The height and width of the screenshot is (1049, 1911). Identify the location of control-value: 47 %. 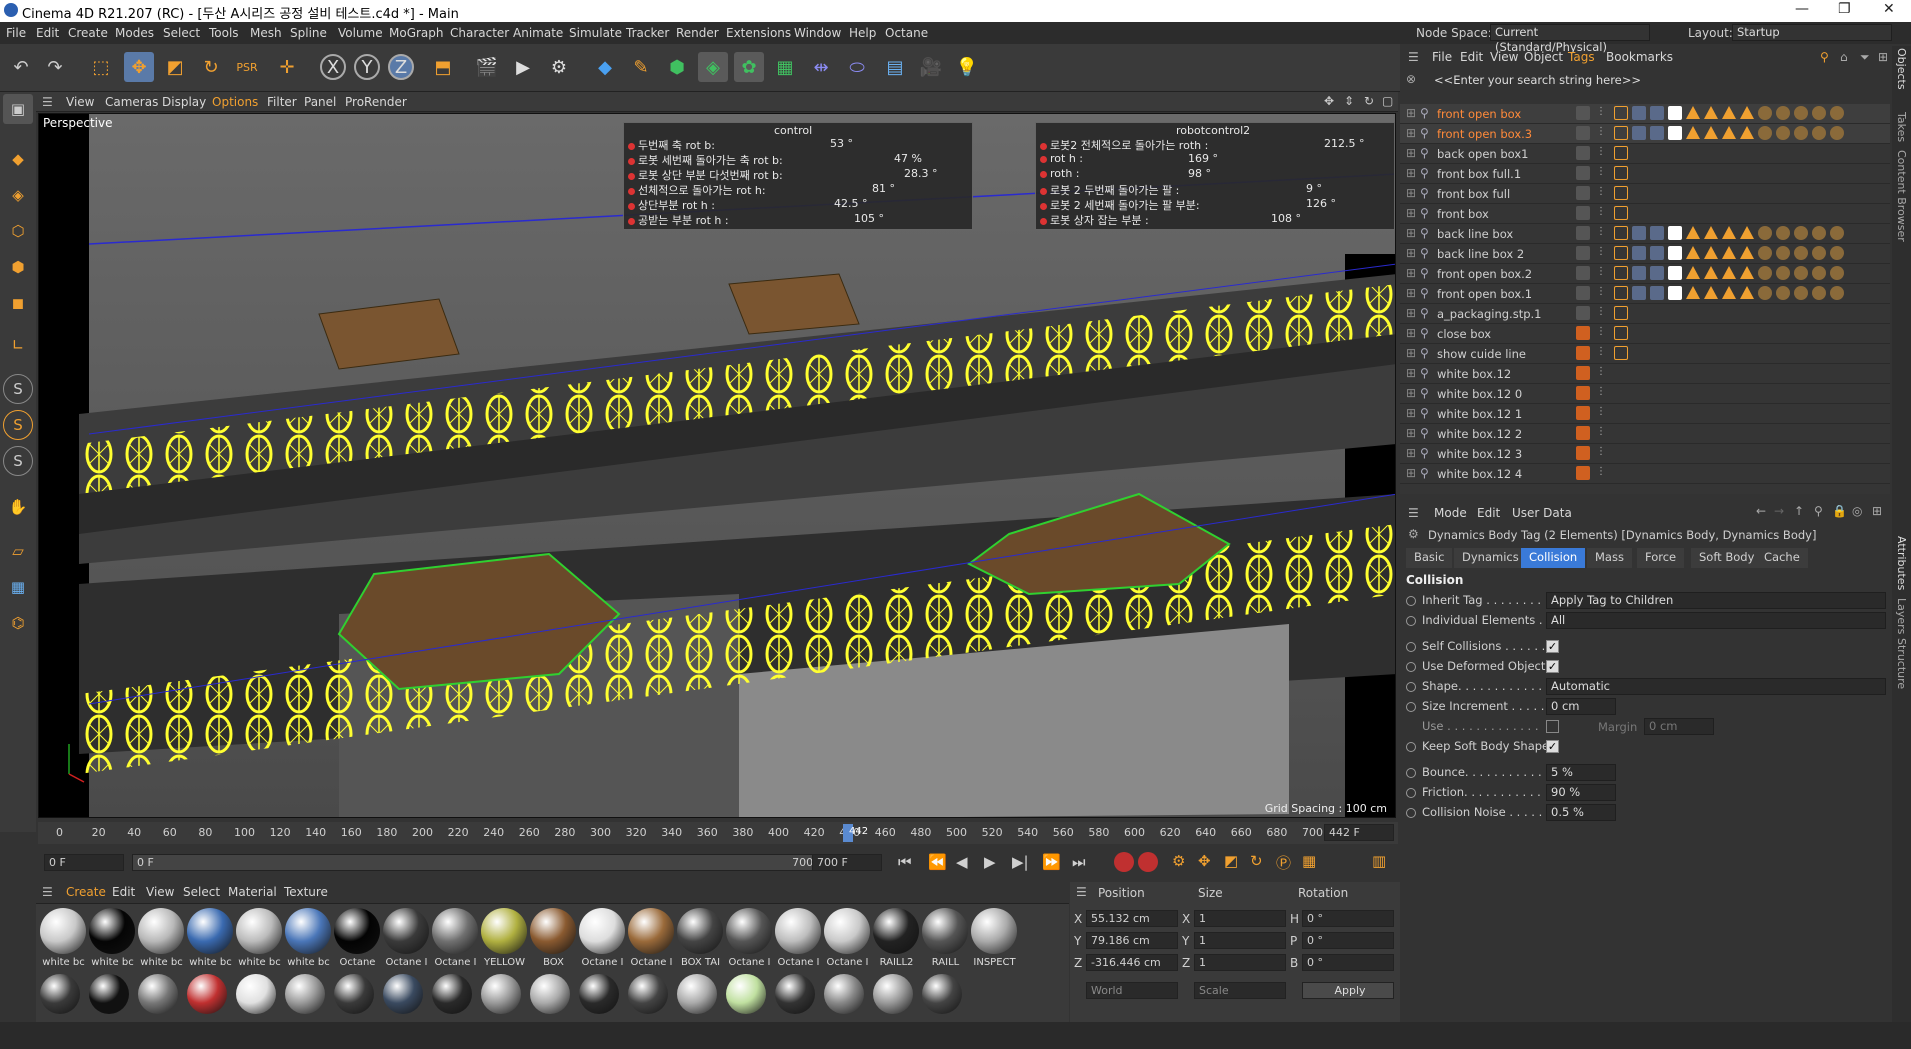
(908, 158).